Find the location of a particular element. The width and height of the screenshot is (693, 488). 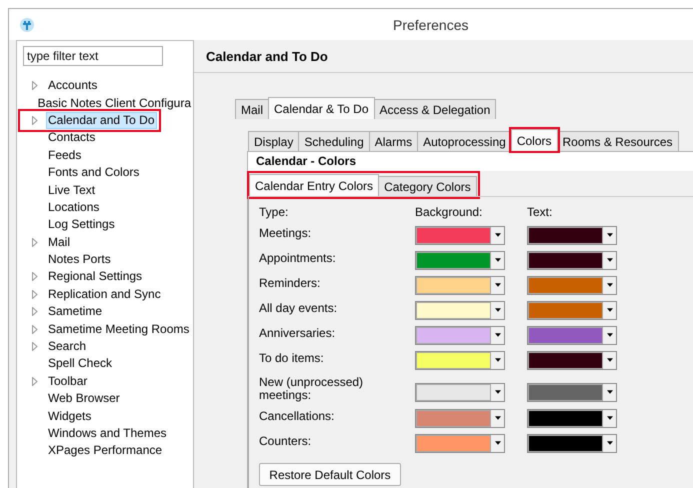

row-label: All day events: is located at coordinates (298, 308).